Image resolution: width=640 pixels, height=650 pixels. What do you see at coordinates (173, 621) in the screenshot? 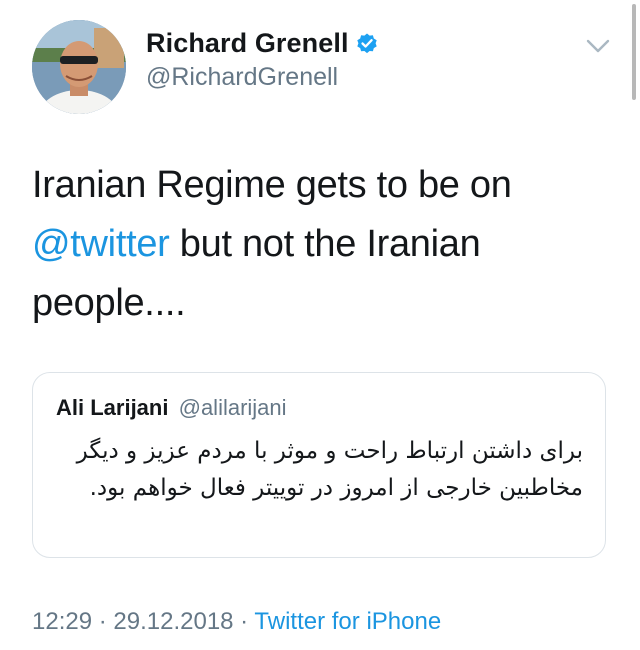
I see `tweet-date: 29.12.2018` at bounding box center [173, 621].